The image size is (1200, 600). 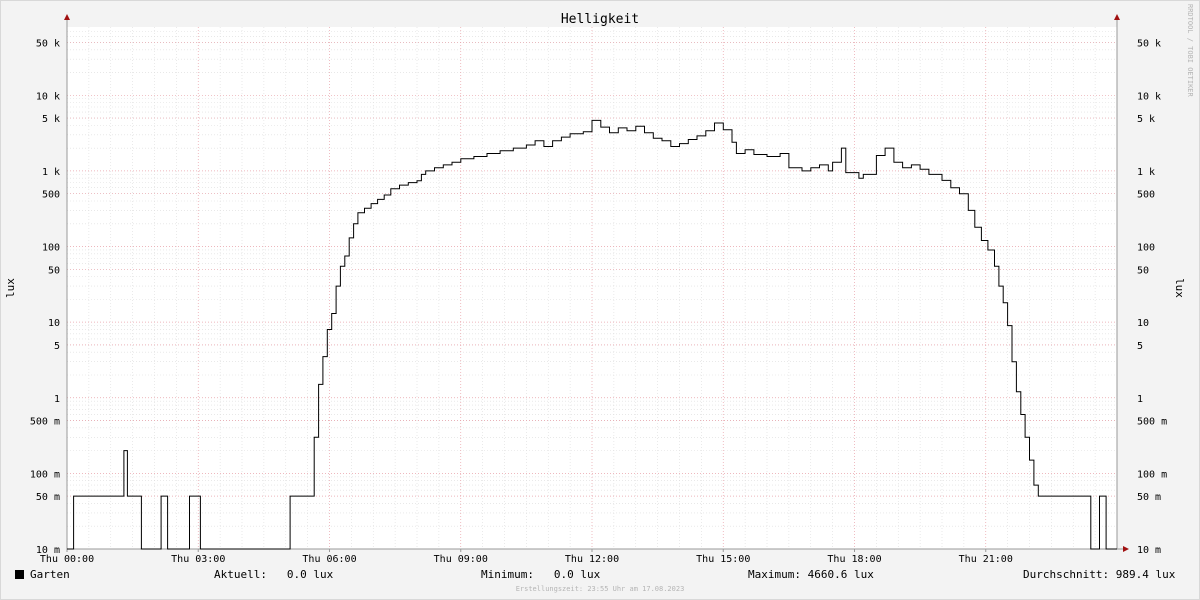 What do you see at coordinates (1190, 51) in the screenshot?
I see `watermark-text: RRDTOOL / TOBI OETIKER` at bounding box center [1190, 51].